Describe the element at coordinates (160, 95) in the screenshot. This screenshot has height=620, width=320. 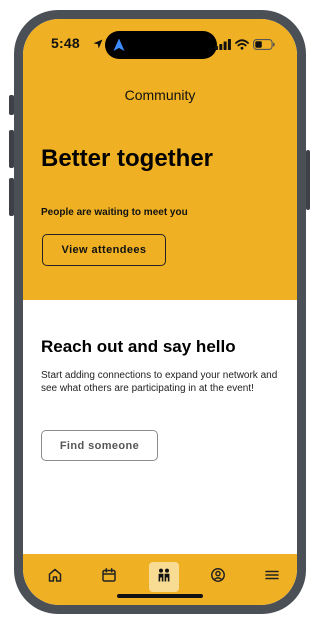
I see `page-title: Community` at that location.